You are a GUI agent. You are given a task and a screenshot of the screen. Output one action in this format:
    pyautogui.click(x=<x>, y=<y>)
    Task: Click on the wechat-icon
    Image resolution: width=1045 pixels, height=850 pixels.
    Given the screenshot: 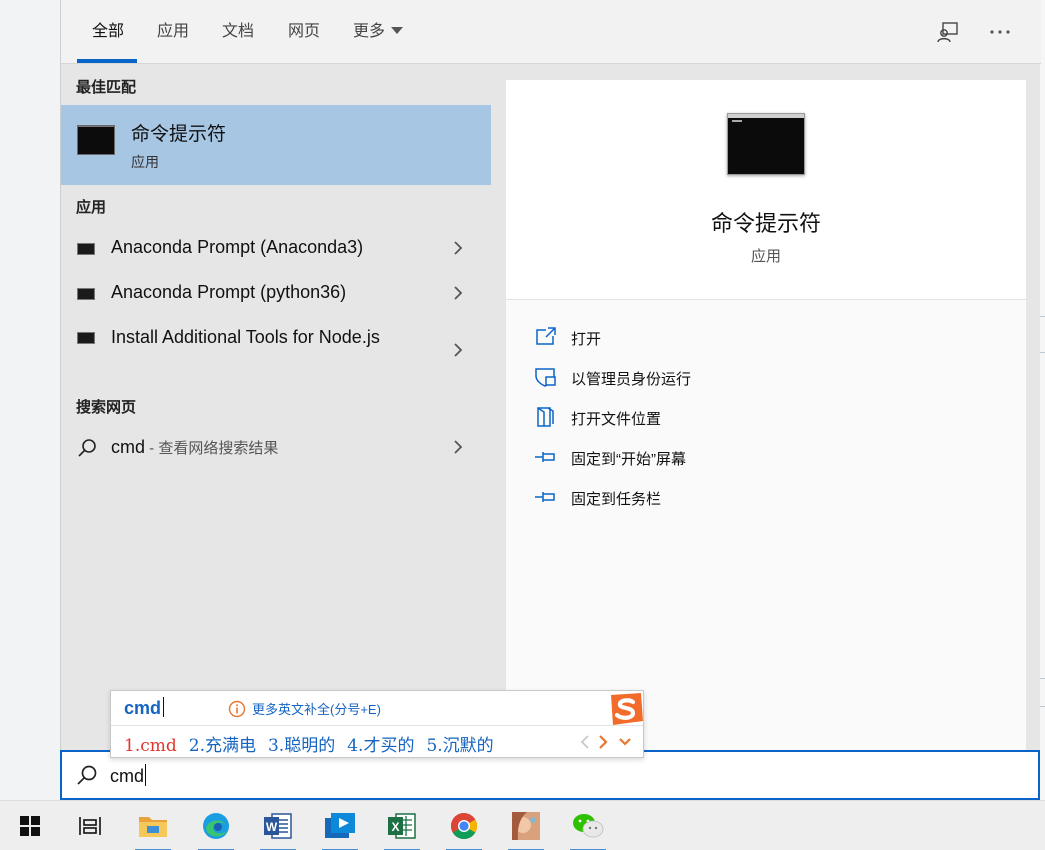 What is the action you would take?
    pyautogui.click(x=588, y=826)
    